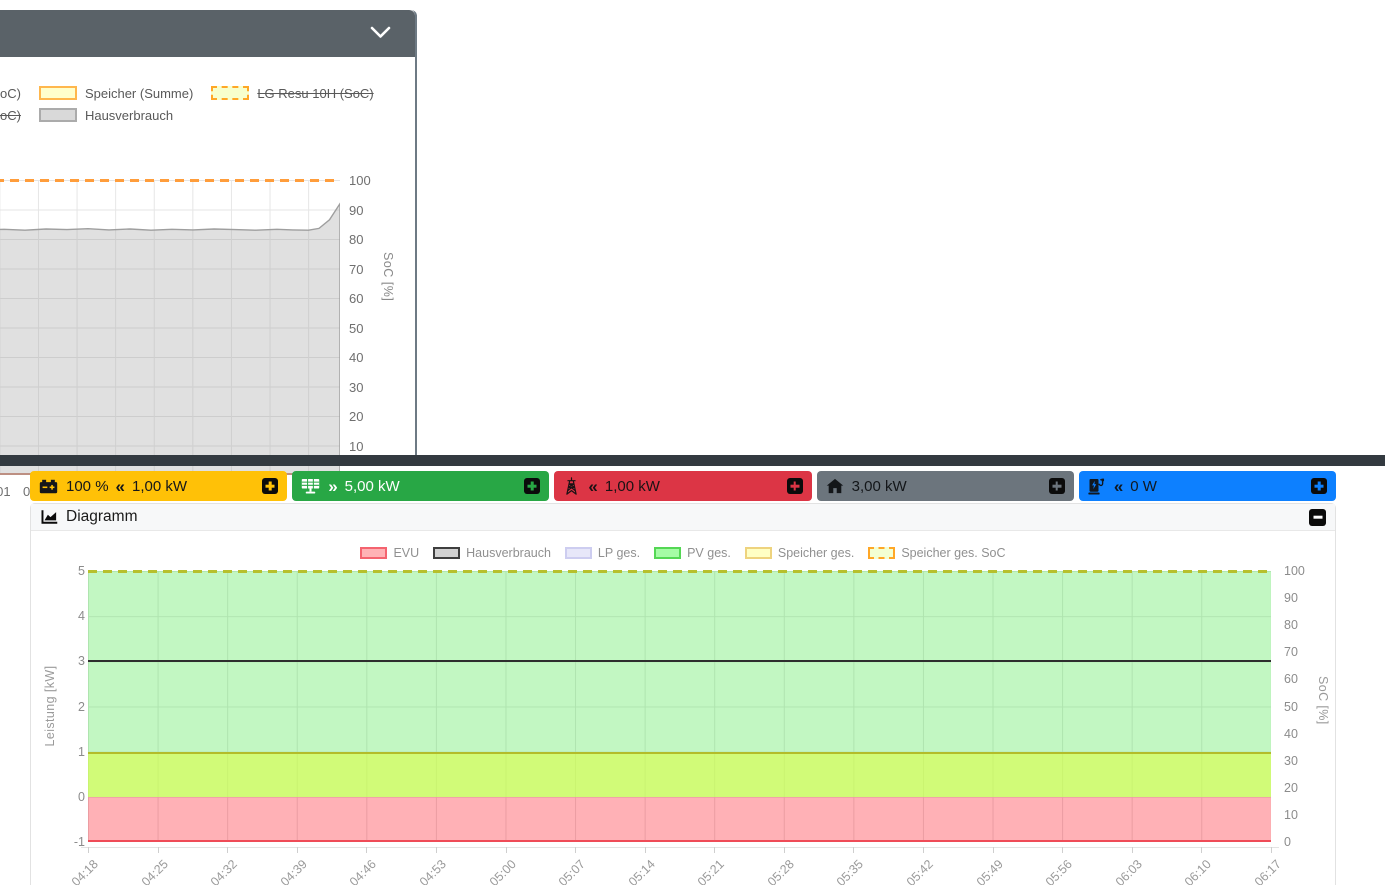 The width and height of the screenshot is (1385, 885). I want to click on x-tick-label: 06:03, so click(1128, 871).